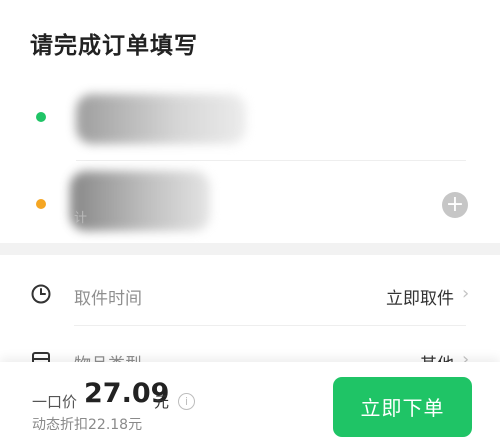 The width and height of the screenshot is (500, 448). I want to click on place-order-button: 立即下单, so click(402, 407).